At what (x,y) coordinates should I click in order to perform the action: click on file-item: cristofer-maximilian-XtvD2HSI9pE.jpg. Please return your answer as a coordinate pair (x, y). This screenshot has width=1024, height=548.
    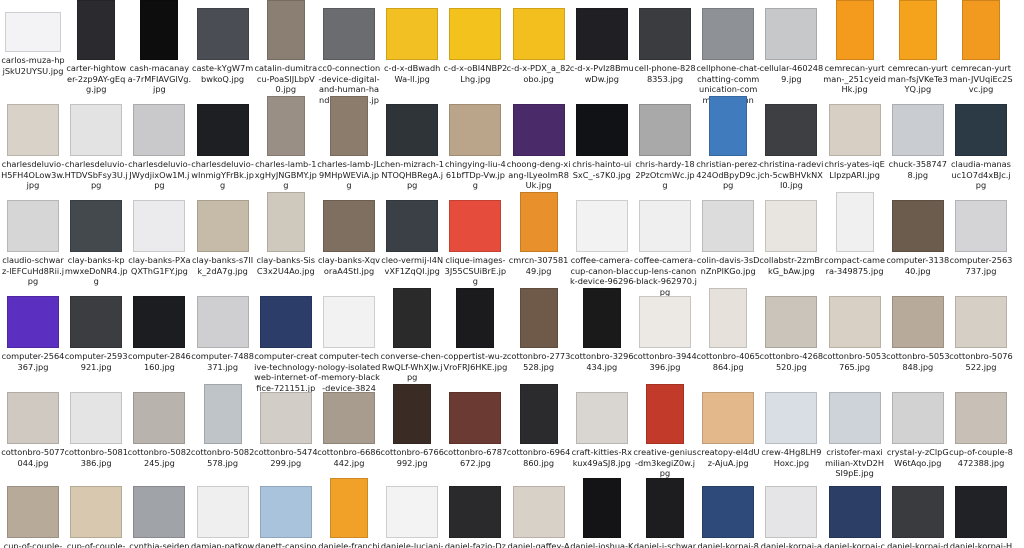
    Looking at the image, I should click on (855, 431).